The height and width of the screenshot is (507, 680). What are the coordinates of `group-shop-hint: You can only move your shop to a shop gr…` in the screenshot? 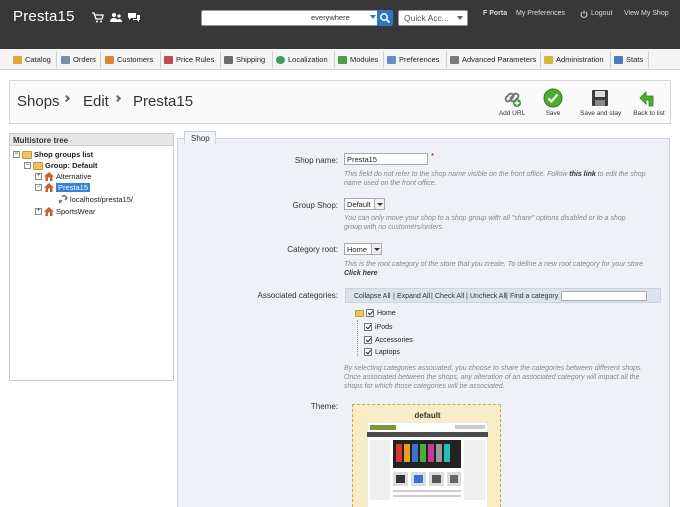 It's located at (485, 223).